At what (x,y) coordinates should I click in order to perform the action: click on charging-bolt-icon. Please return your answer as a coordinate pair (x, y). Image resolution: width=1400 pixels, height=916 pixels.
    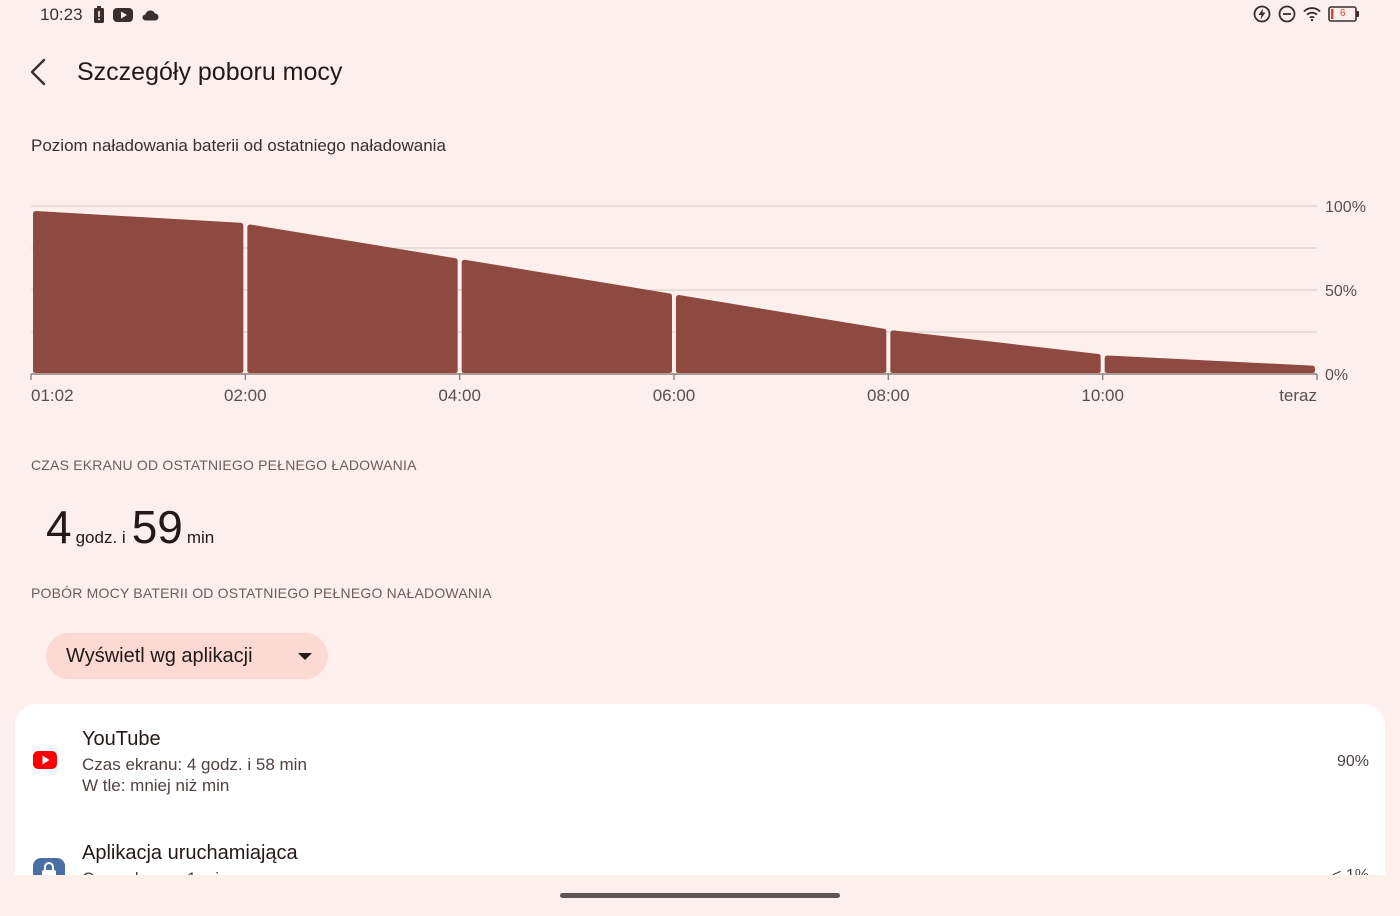
    Looking at the image, I should click on (1262, 14).